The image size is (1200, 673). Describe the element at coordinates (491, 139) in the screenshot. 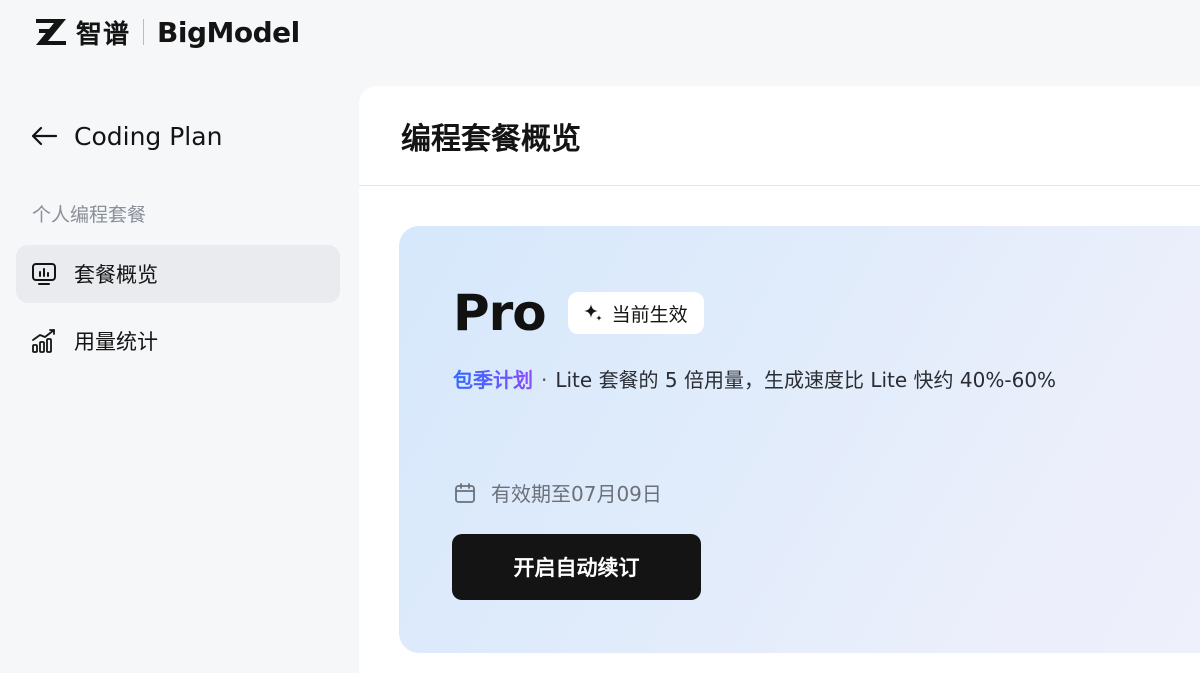

I see `page-title: 编程套餐概览` at that location.